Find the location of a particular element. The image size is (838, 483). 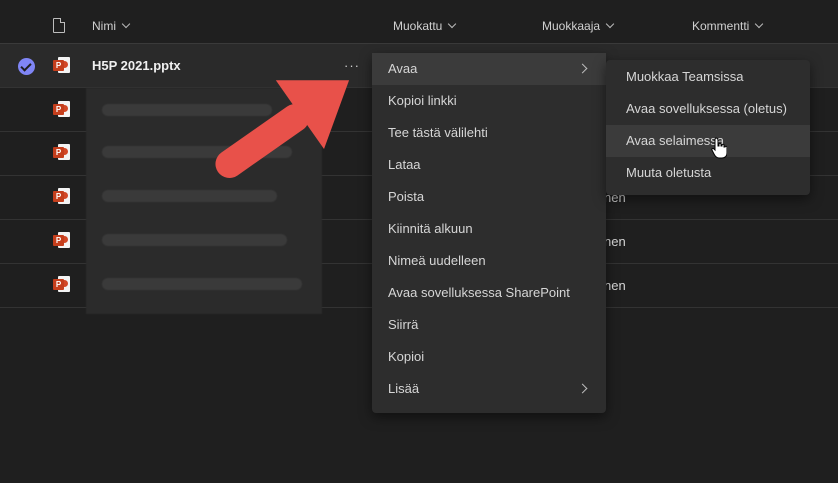

submenu-item-change-default: Muuta oletusta is located at coordinates (708, 173).